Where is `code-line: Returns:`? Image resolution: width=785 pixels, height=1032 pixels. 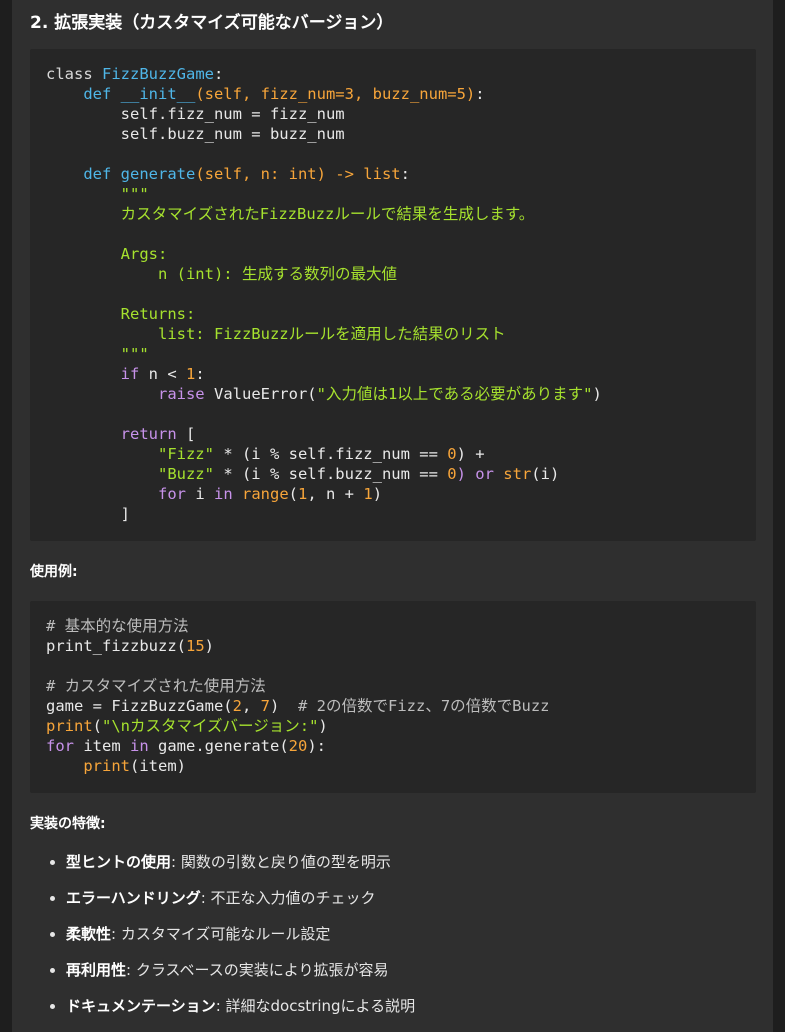 code-line: Returns: is located at coordinates (158, 314).